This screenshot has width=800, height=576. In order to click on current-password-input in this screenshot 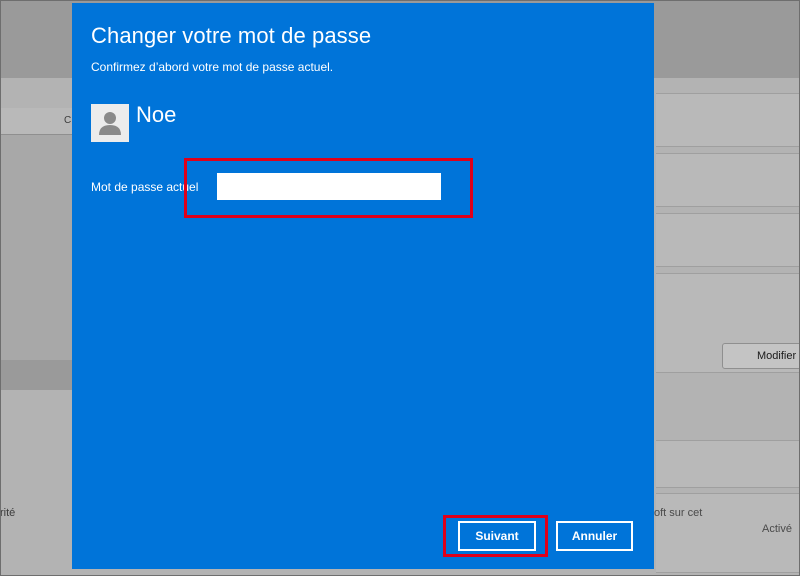, I will do `click(329, 186)`.